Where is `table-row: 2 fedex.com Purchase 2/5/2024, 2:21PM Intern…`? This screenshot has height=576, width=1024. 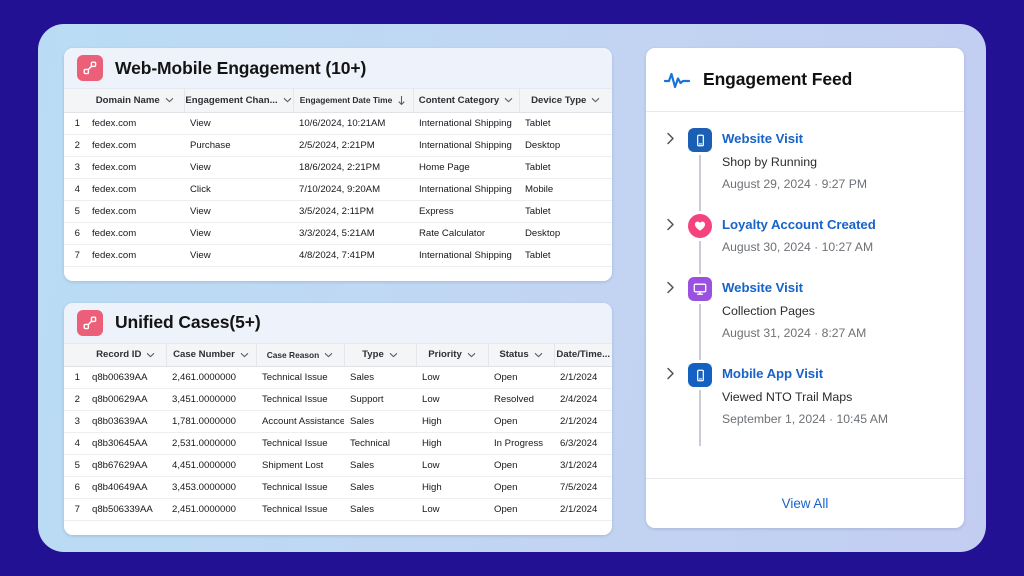 table-row: 2 fedex.com Purchase 2/5/2024, 2:21PM Intern… is located at coordinates (338, 145).